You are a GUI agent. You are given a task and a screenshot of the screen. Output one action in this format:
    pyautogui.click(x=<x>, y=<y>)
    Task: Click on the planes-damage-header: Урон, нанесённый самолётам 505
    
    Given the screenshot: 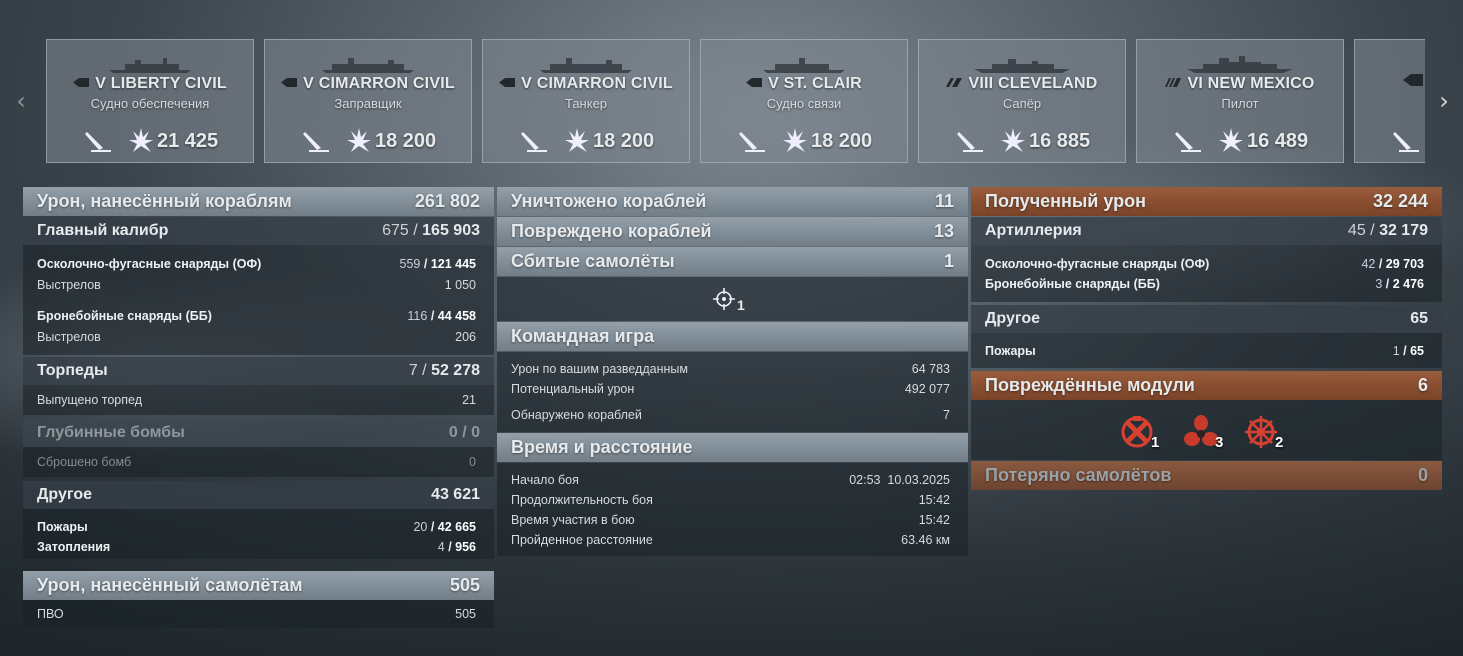 What is the action you would take?
    pyautogui.click(x=258, y=585)
    